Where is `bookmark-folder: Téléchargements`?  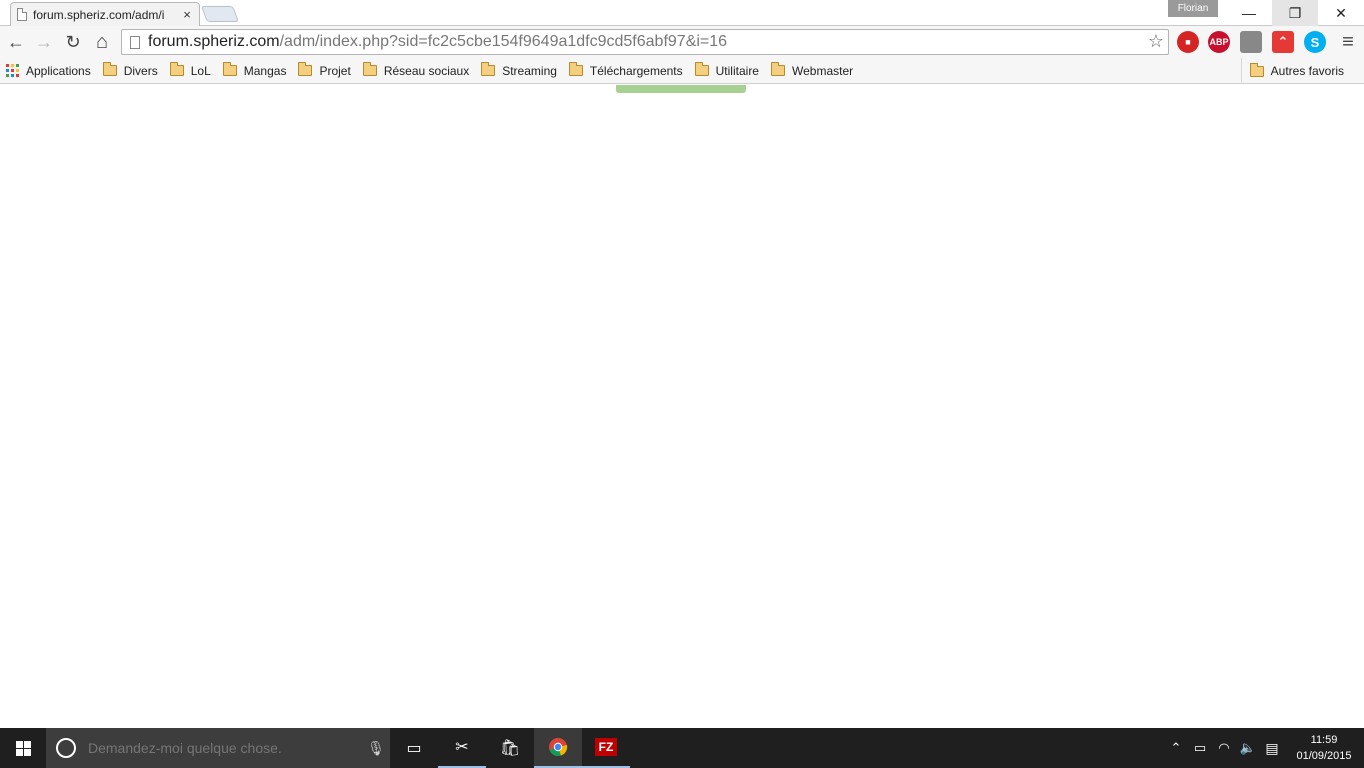
bookmark-folder: Téléchargements is located at coordinates (625, 70).